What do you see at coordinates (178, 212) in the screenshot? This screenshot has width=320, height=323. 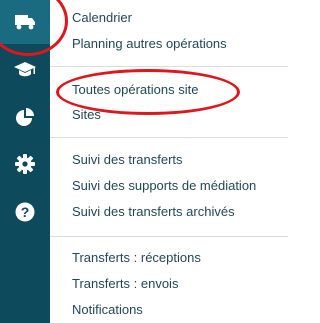 I see `menu-item-archived-transfers: Suivi des transferts archivés` at bounding box center [178, 212].